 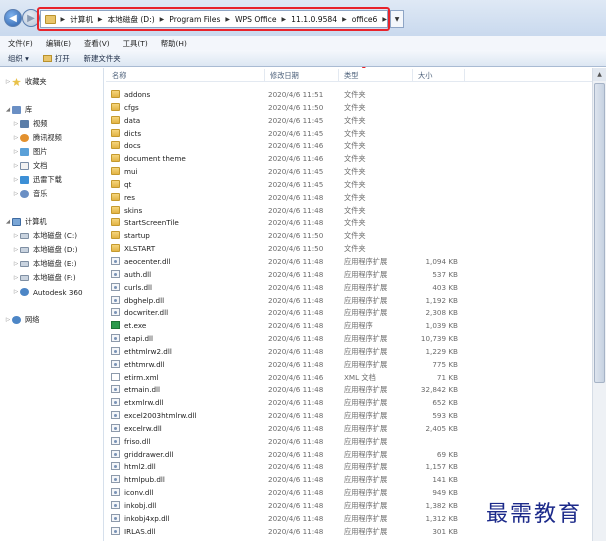 What do you see at coordinates (447, 454) in the screenshot?
I see `file-size: 69 KB` at bounding box center [447, 454].